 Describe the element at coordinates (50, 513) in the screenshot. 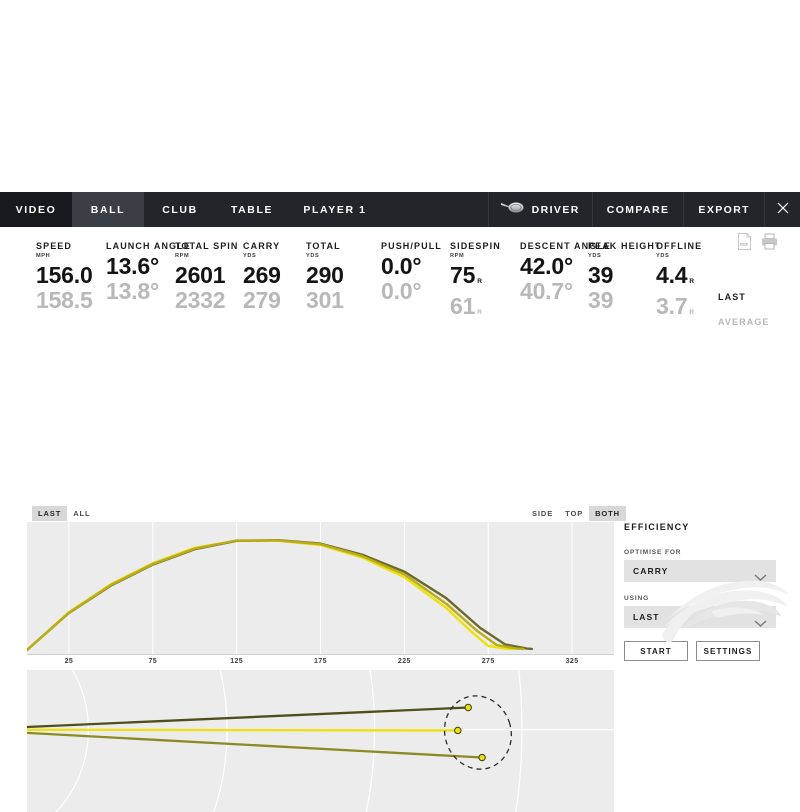

I see `toggle-last: LAST` at that location.